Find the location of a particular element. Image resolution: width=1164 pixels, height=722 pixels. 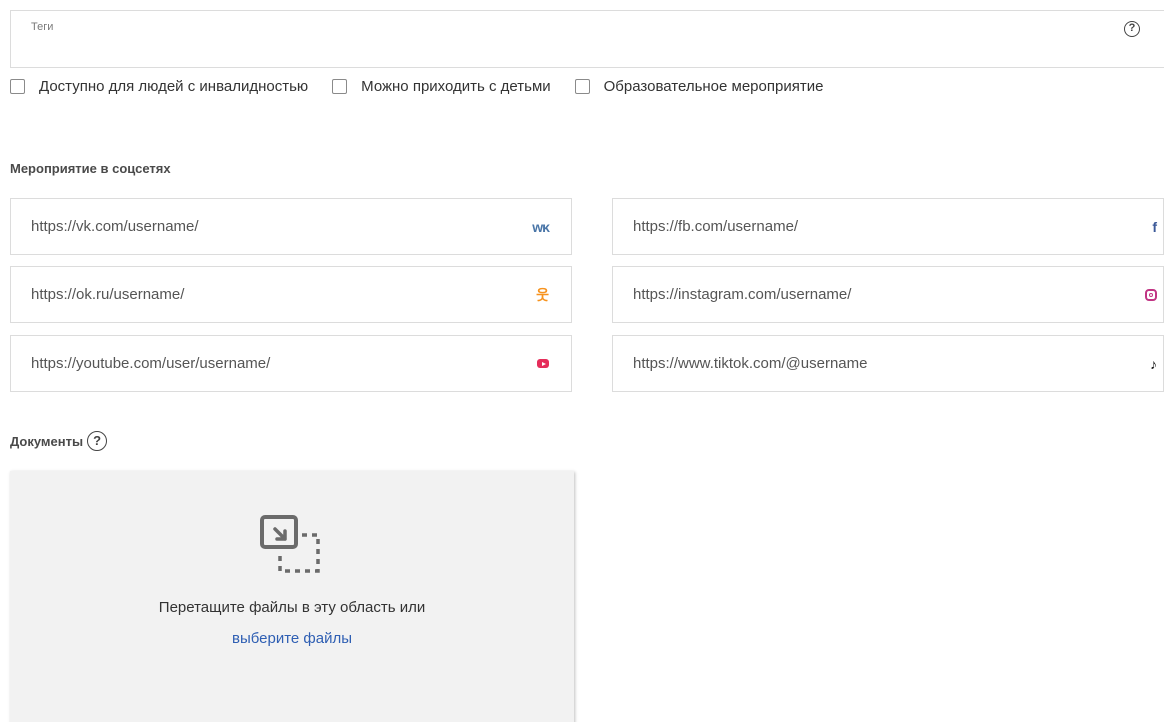

vk-url-input: https://vk.com/username/ ᴡᴋ is located at coordinates (291, 226).